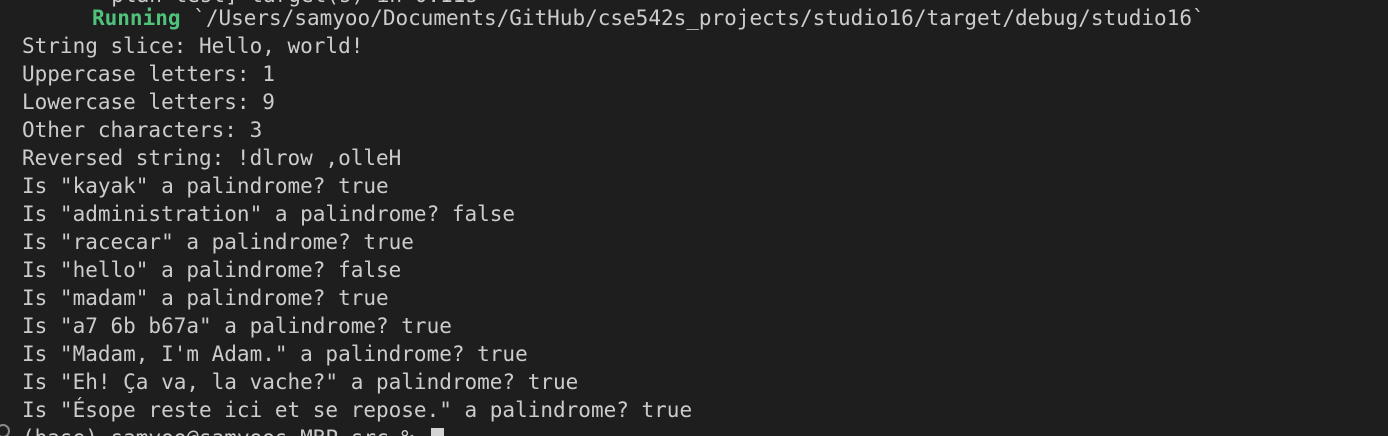 The height and width of the screenshot is (436, 1388). Describe the element at coordinates (218, 242) in the screenshot. I see `output-line: Is "racecar" a palindrome? true` at that location.